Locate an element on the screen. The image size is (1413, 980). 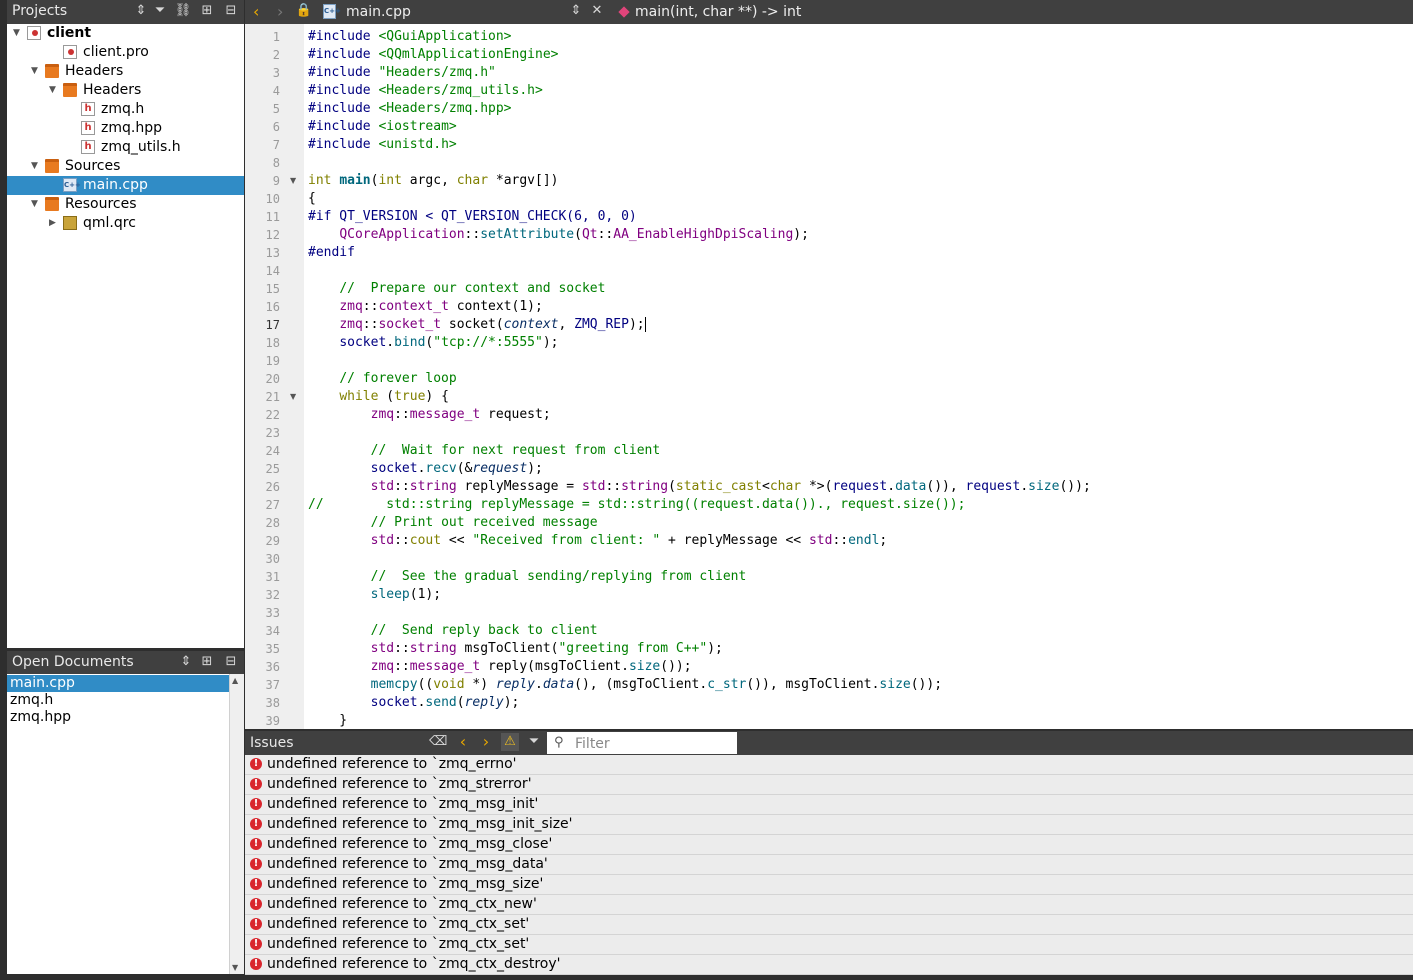
issue-row: ! undefined reference to `zmq_strerror' is located at coordinates (829, 785).